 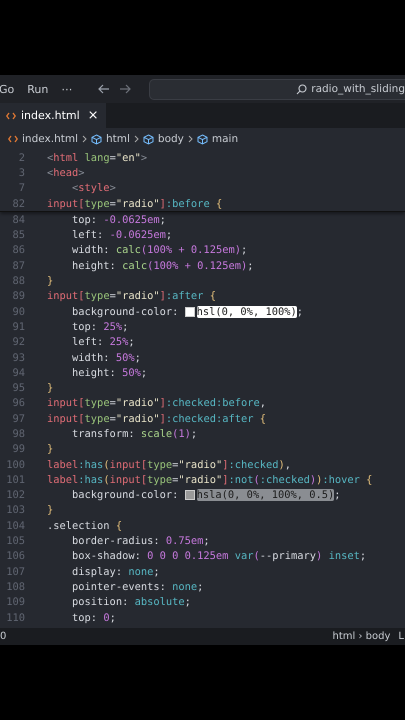 I want to click on code-line: width: 50%;, so click(x=106, y=358).